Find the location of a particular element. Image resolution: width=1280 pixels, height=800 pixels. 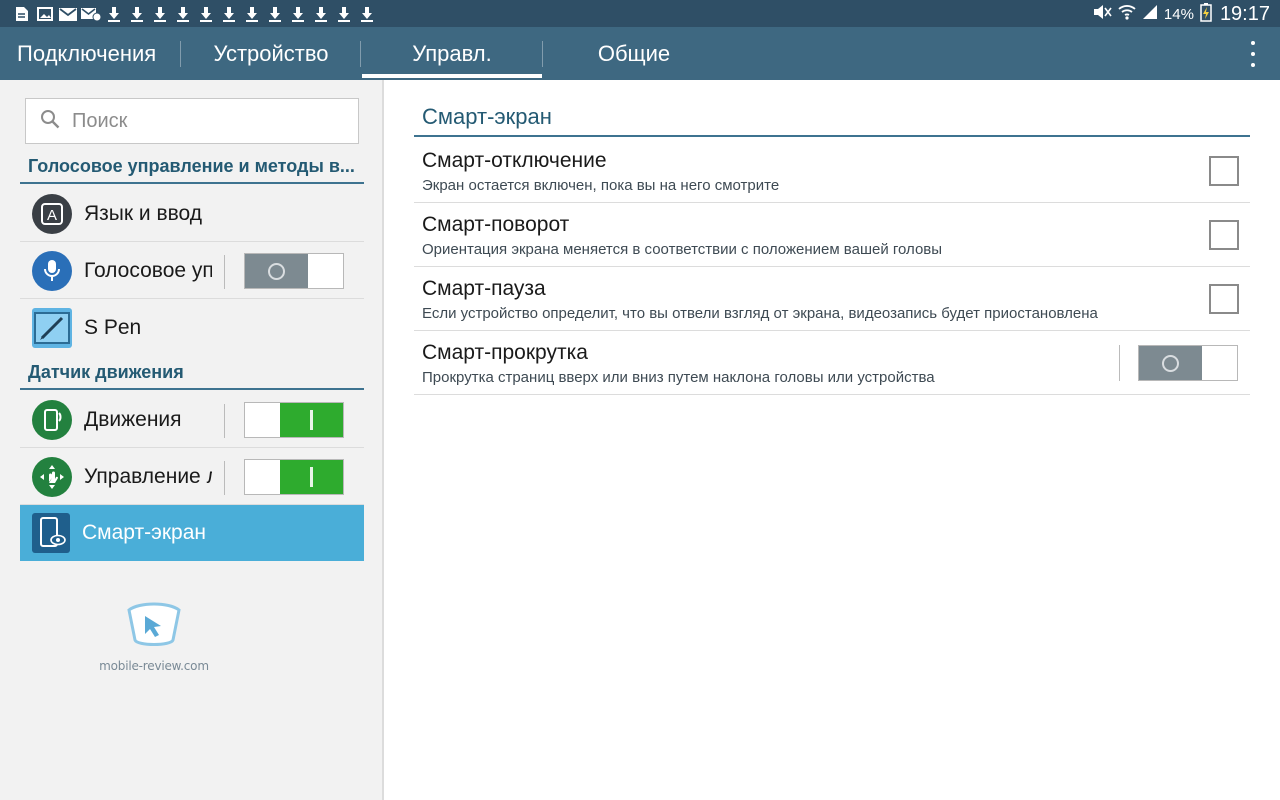

smart-rotation-checkbox is located at coordinates (1224, 235).